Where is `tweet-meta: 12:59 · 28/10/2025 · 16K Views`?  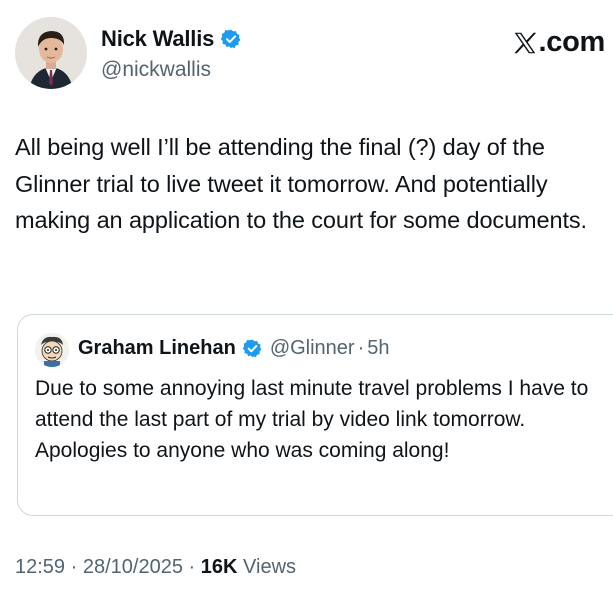 tweet-meta: 12:59 · 28/10/2025 · 16K Views is located at coordinates (155, 567).